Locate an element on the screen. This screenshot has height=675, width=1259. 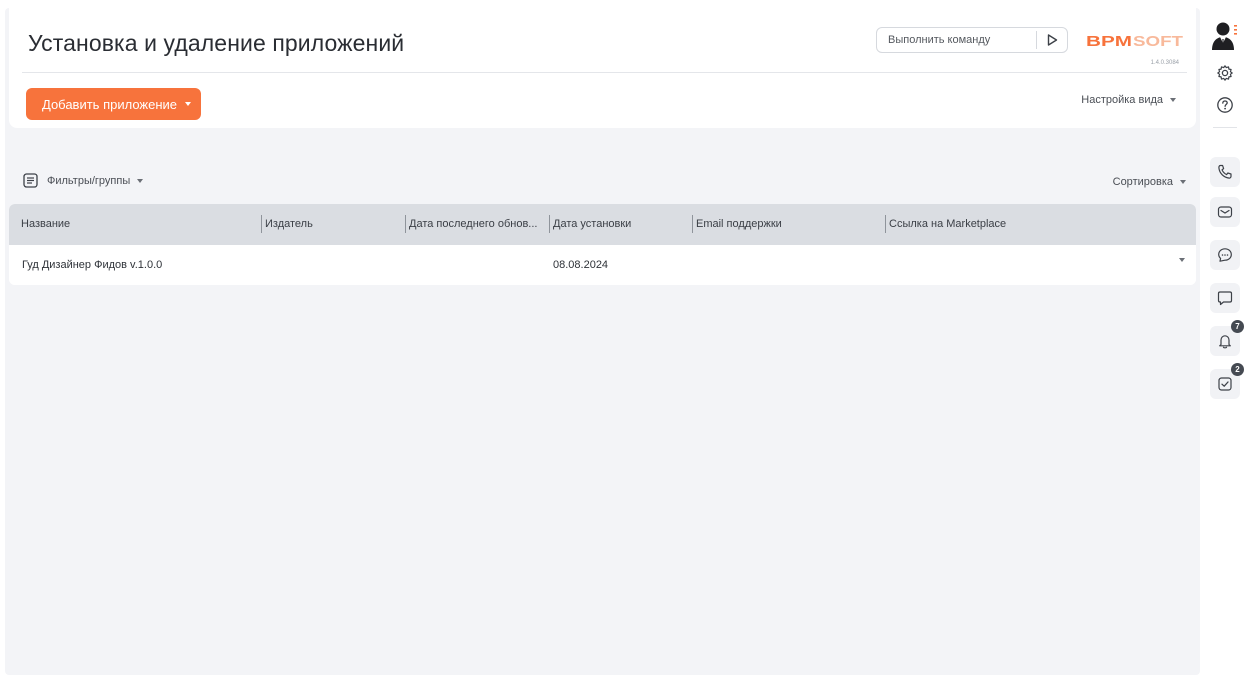
table-row: Гуд Дизайнер Фидов v.1.0.0 08.08.2024 is located at coordinates (602, 265).